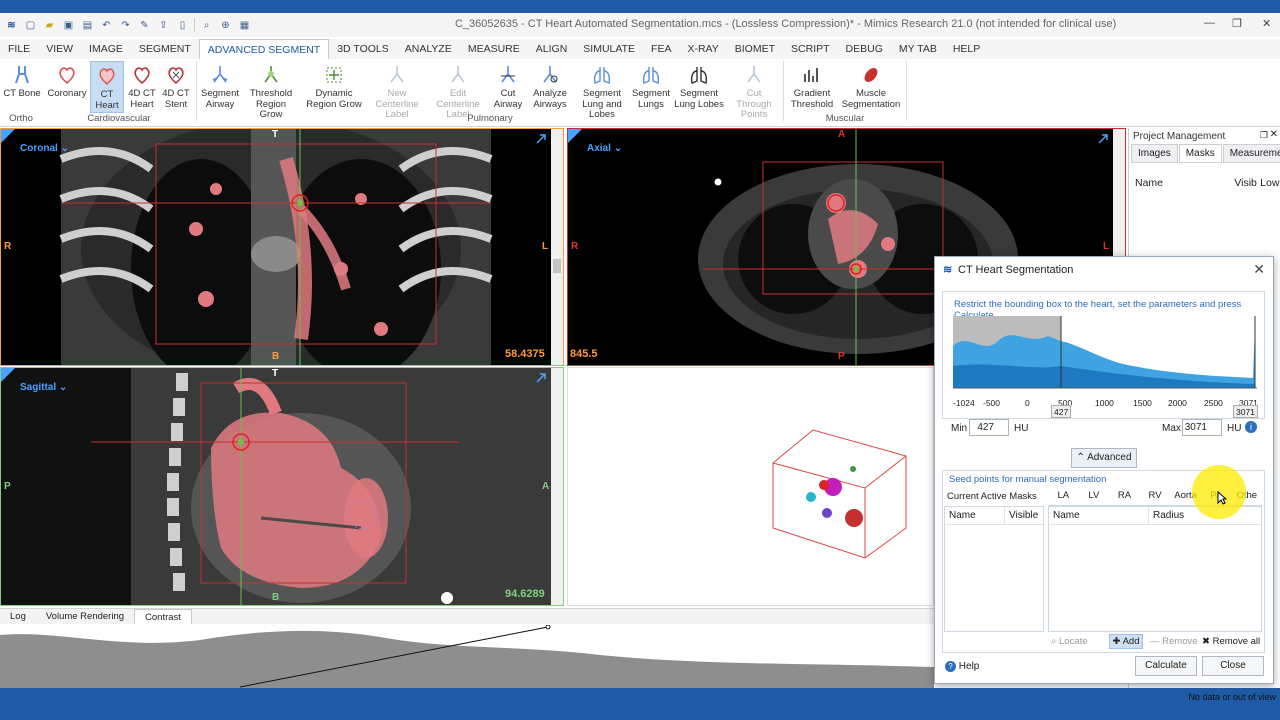 This screenshot has height=720, width=1280. What do you see at coordinates (142, 87) in the screenshot?
I see `4d-ct-heart-button: 4D CT Heart` at bounding box center [142, 87].